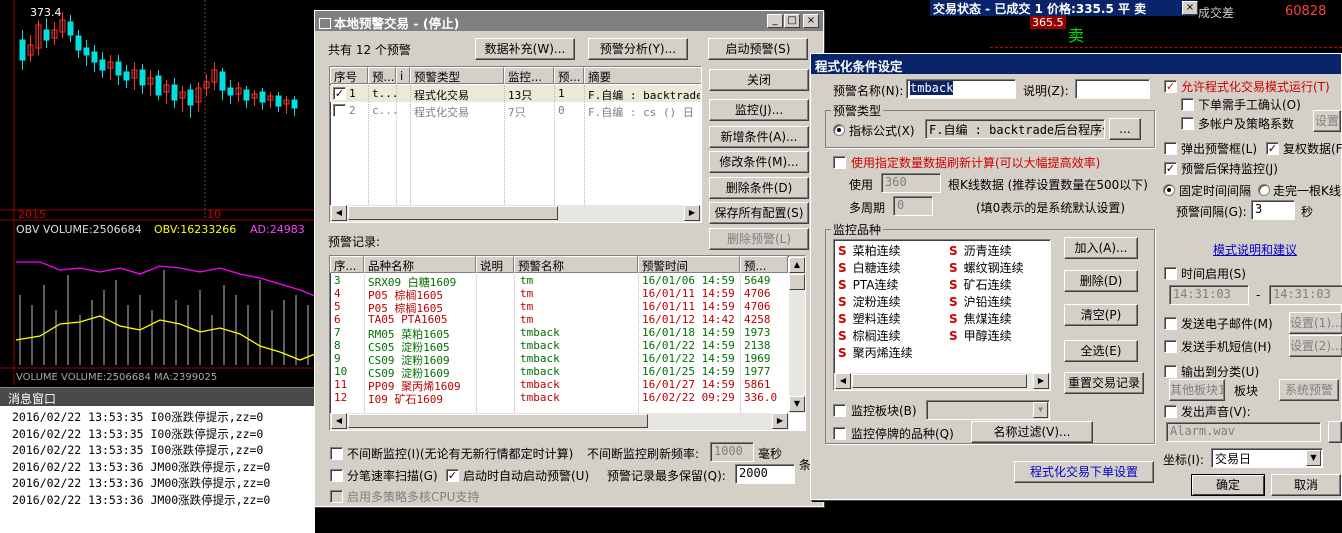 Image resolution: width=1342 pixels, height=533 pixels. What do you see at coordinates (986, 335) in the screenshot?
I see `variety-item: S 甲醇连续` at bounding box center [986, 335].